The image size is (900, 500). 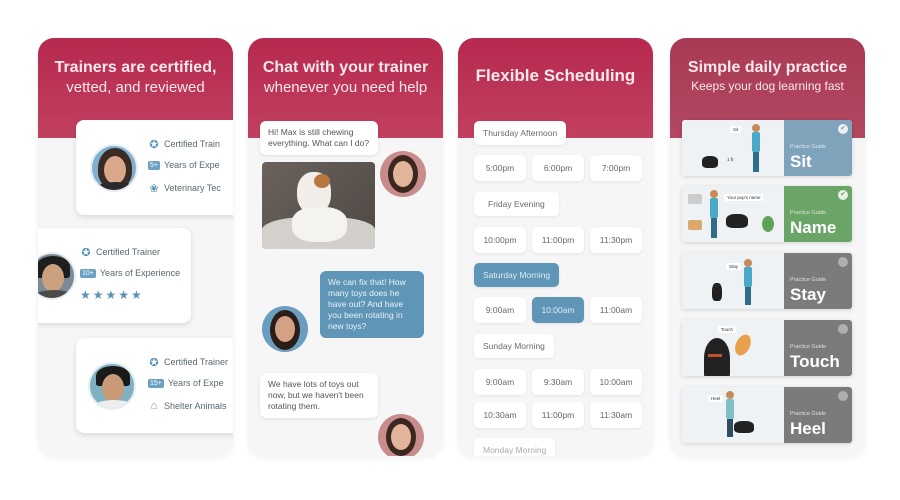 What do you see at coordinates (733, 214) in the screenshot?
I see `name-illustration: Your pup's name` at bounding box center [733, 214].